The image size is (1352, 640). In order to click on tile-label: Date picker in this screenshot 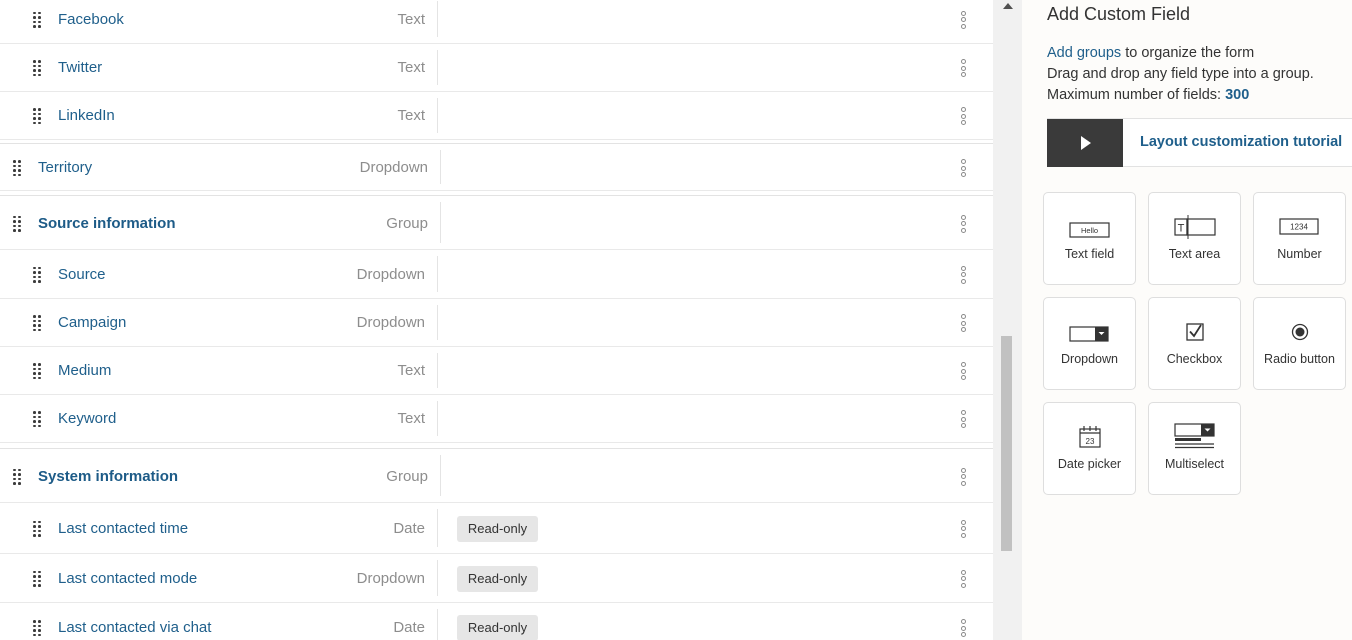, I will do `click(1089, 464)`.